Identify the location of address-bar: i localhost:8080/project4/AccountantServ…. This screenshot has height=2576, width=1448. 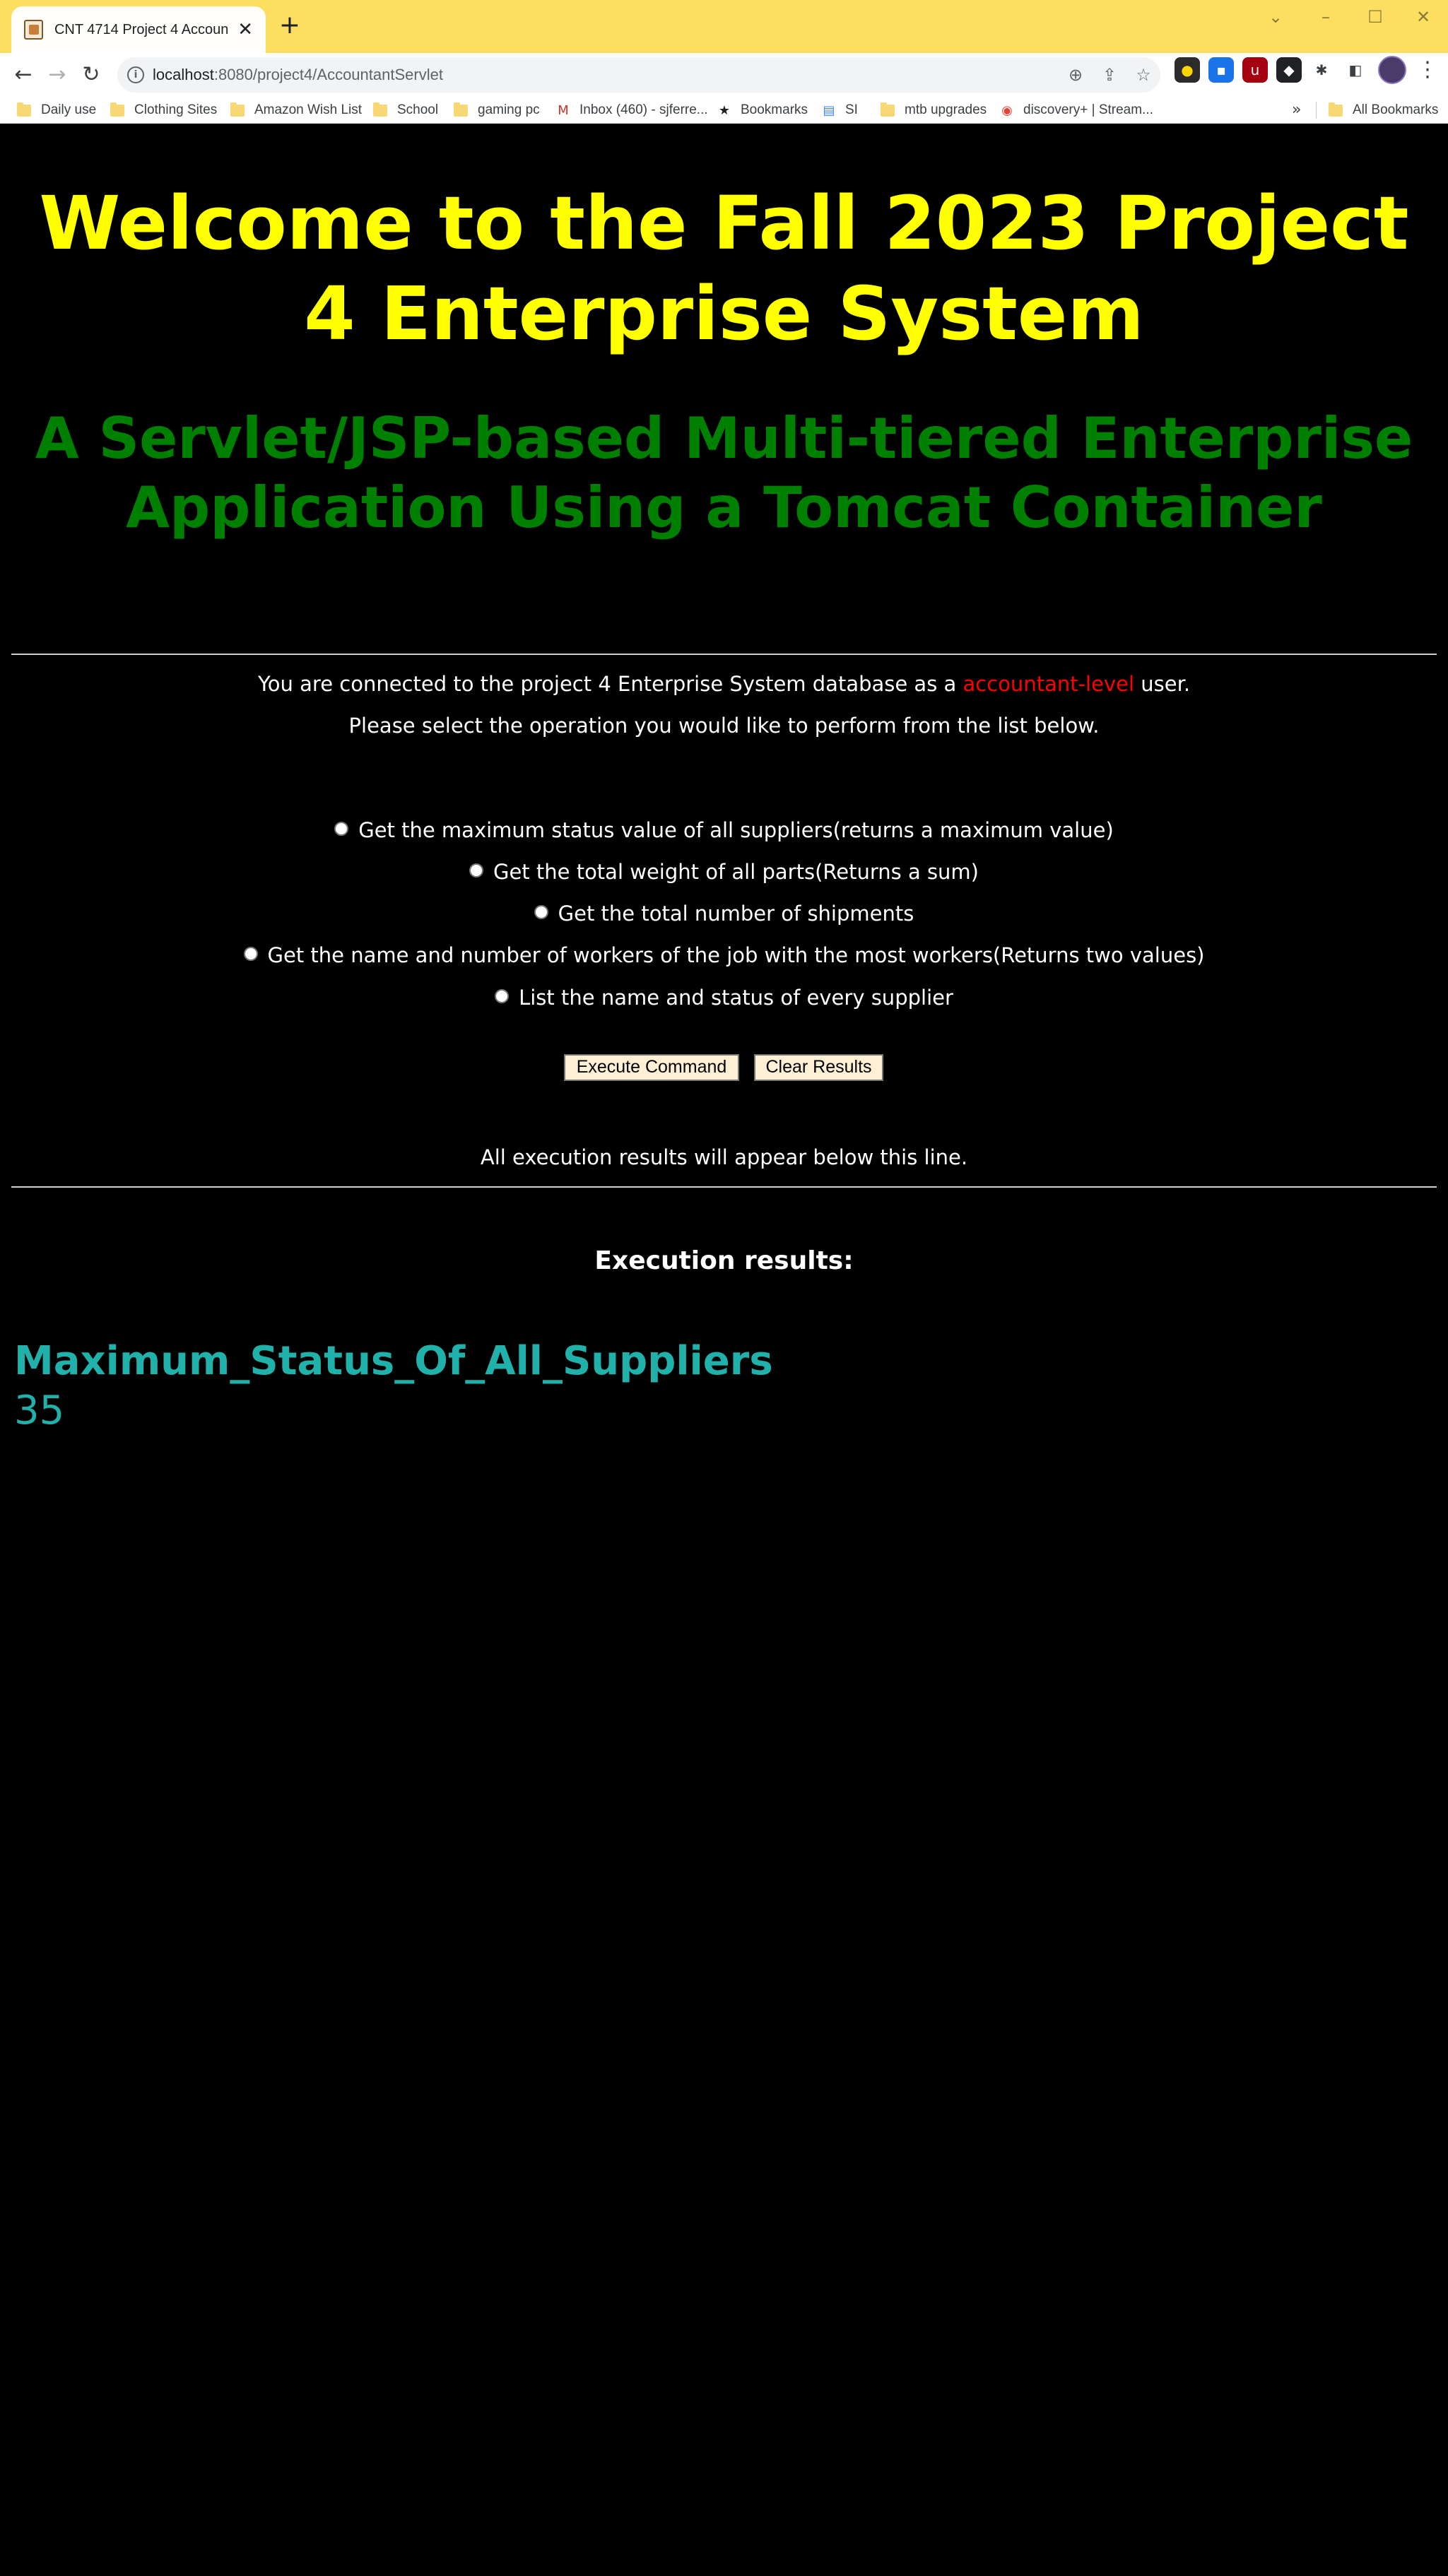
(639, 75).